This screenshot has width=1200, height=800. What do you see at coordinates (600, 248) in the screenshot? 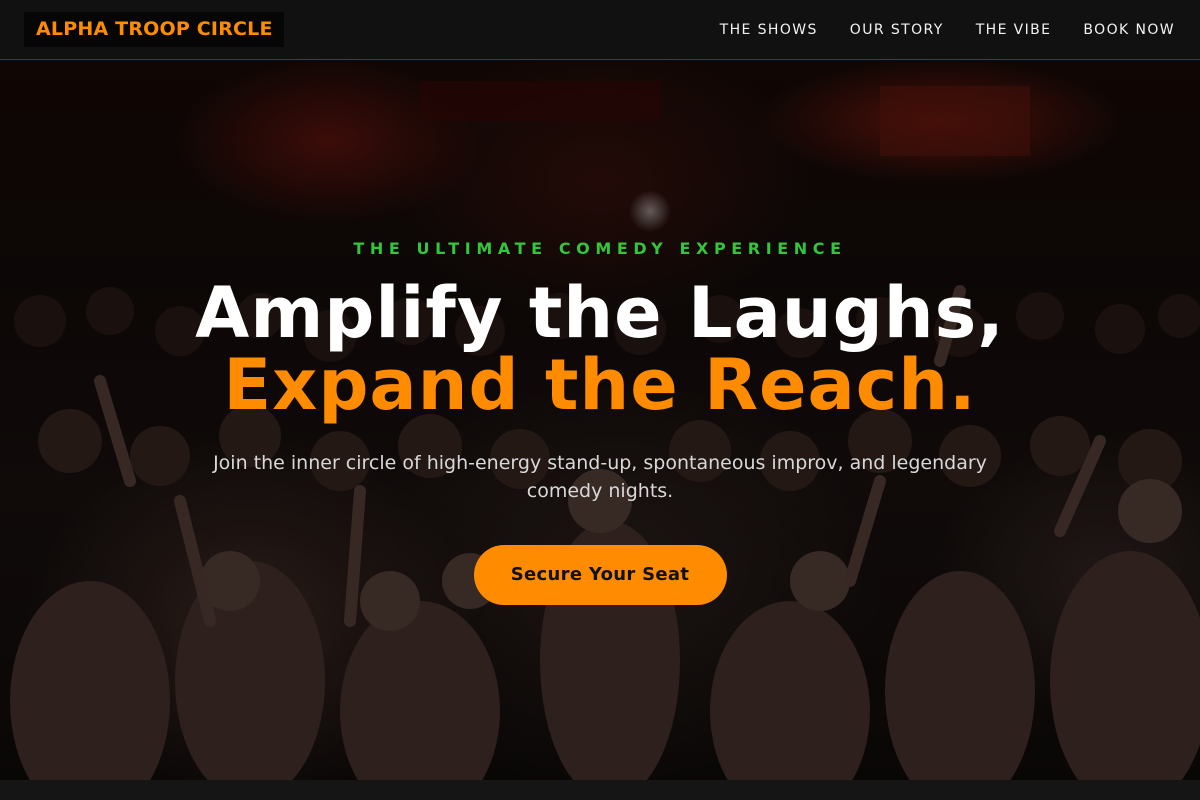
I see `hero-eyebrow: THE ULTIMATE COMEDY EXPERIENCE` at bounding box center [600, 248].